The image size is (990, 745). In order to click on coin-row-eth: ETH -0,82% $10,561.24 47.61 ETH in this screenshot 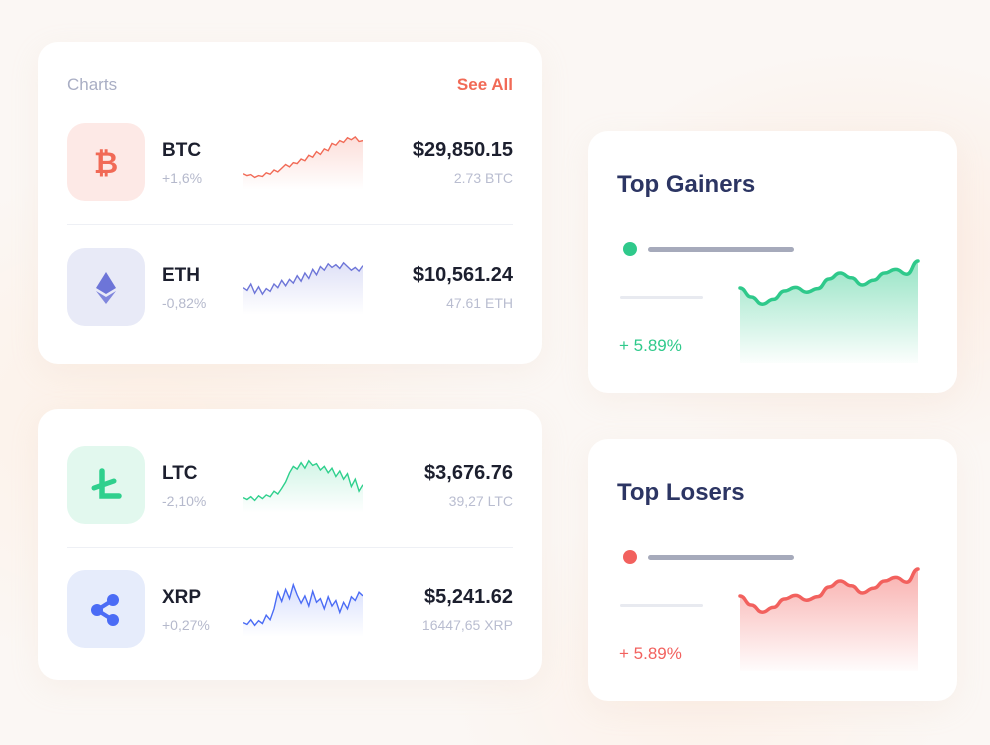, I will do `click(290, 287)`.